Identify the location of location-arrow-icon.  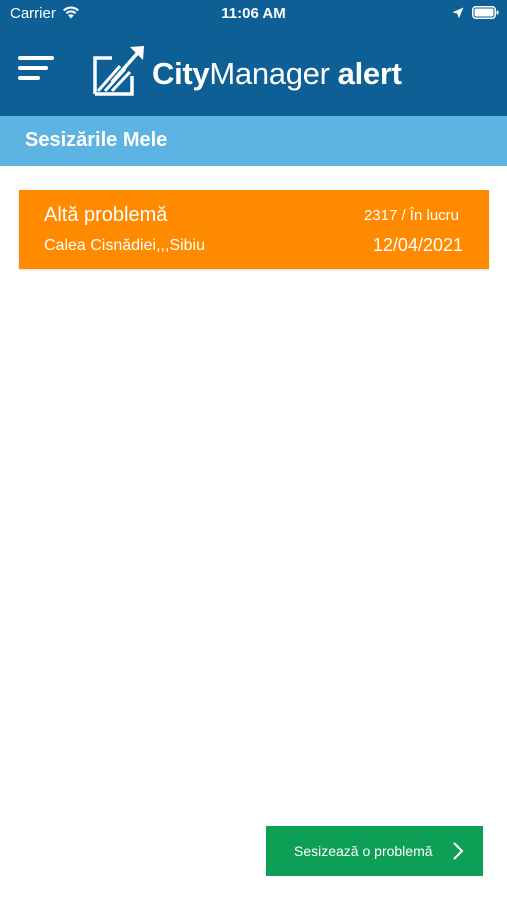
(458, 13).